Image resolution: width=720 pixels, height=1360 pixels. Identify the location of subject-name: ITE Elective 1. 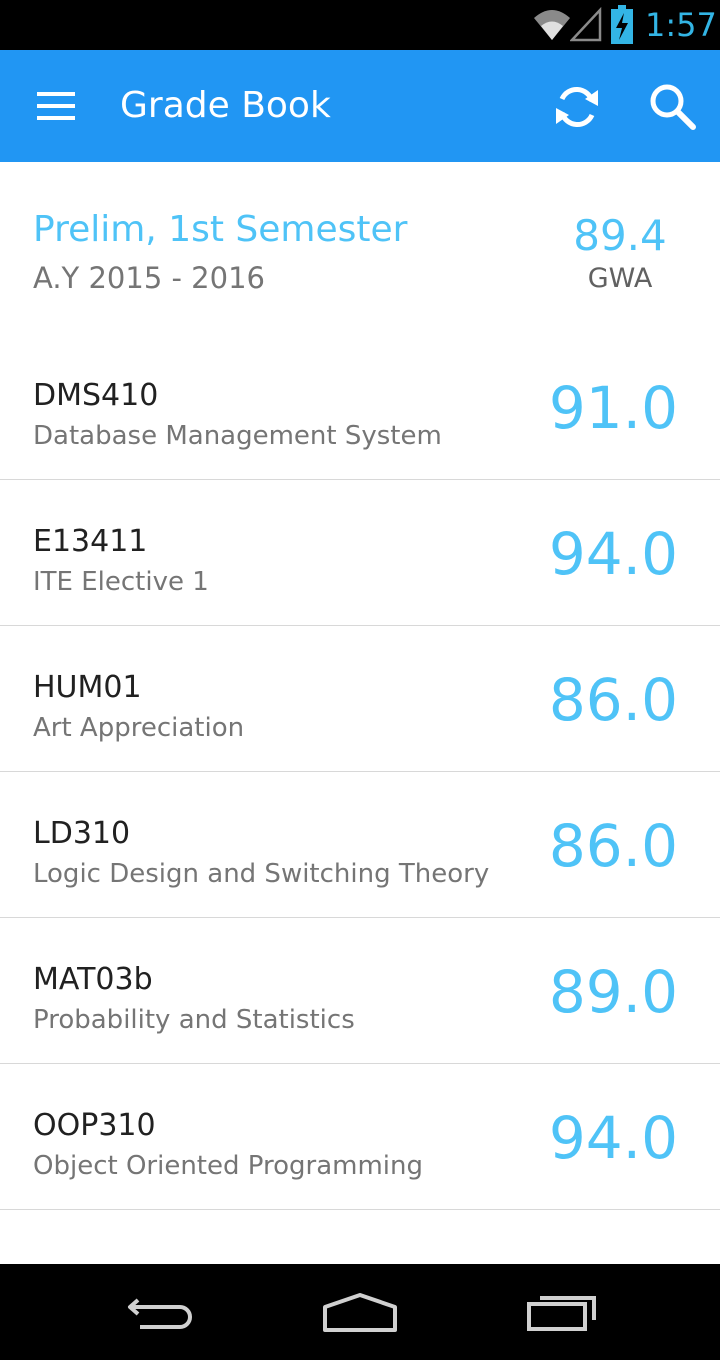
(121, 582).